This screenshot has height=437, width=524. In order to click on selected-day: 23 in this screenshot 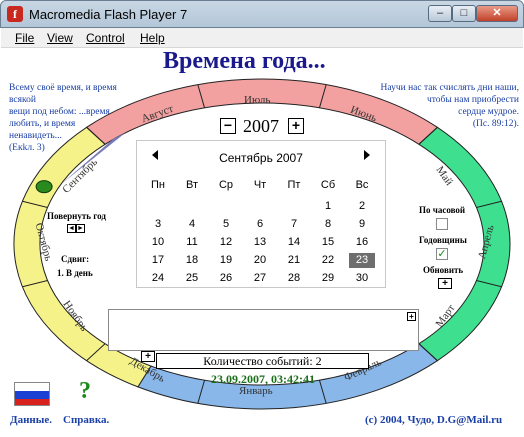, I will do `click(362, 260)`.